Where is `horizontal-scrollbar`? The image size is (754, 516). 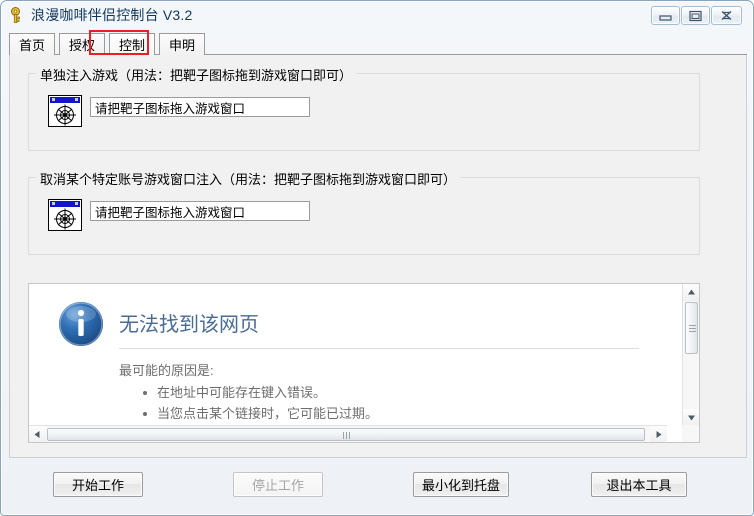
horizontal-scrollbar is located at coordinates (348, 433).